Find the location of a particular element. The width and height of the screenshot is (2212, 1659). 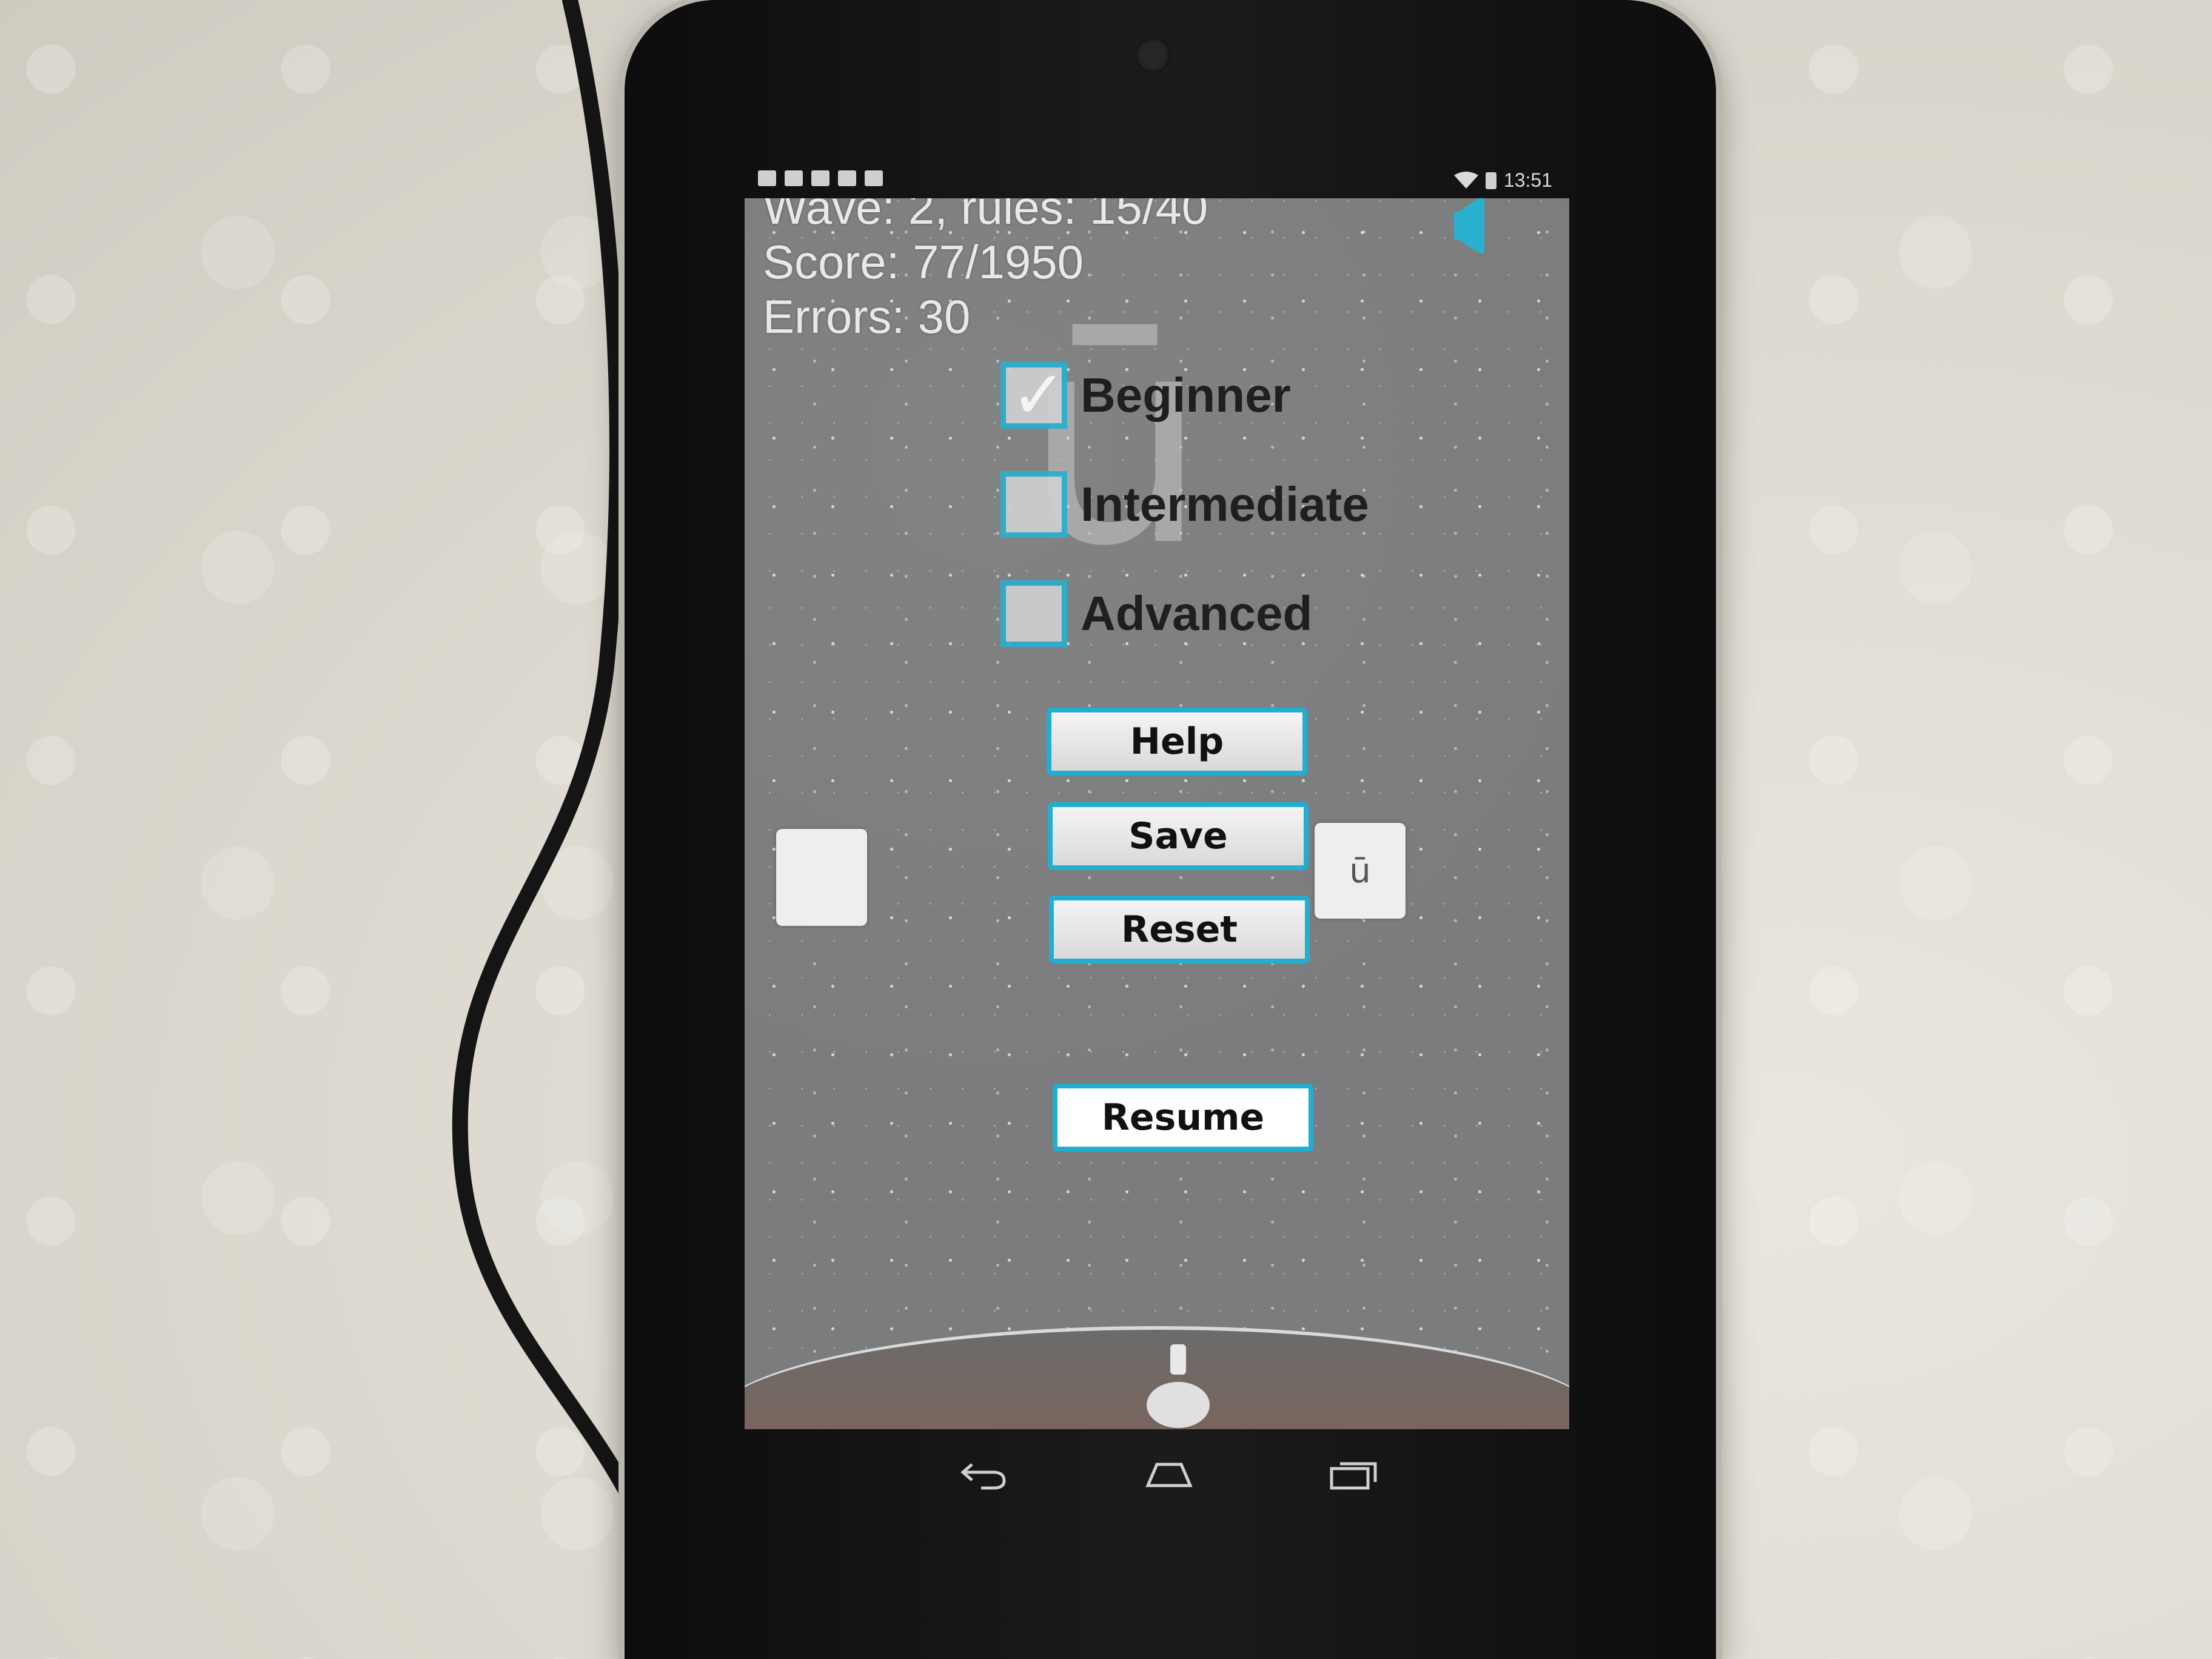

battery-icon is located at coordinates (1490, 181).